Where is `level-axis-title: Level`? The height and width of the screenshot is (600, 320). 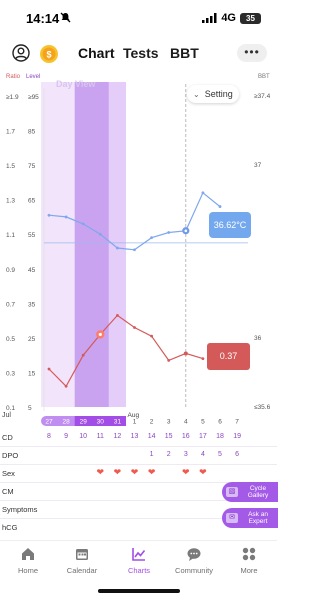
level-axis-title: Level is located at coordinates (33, 77).